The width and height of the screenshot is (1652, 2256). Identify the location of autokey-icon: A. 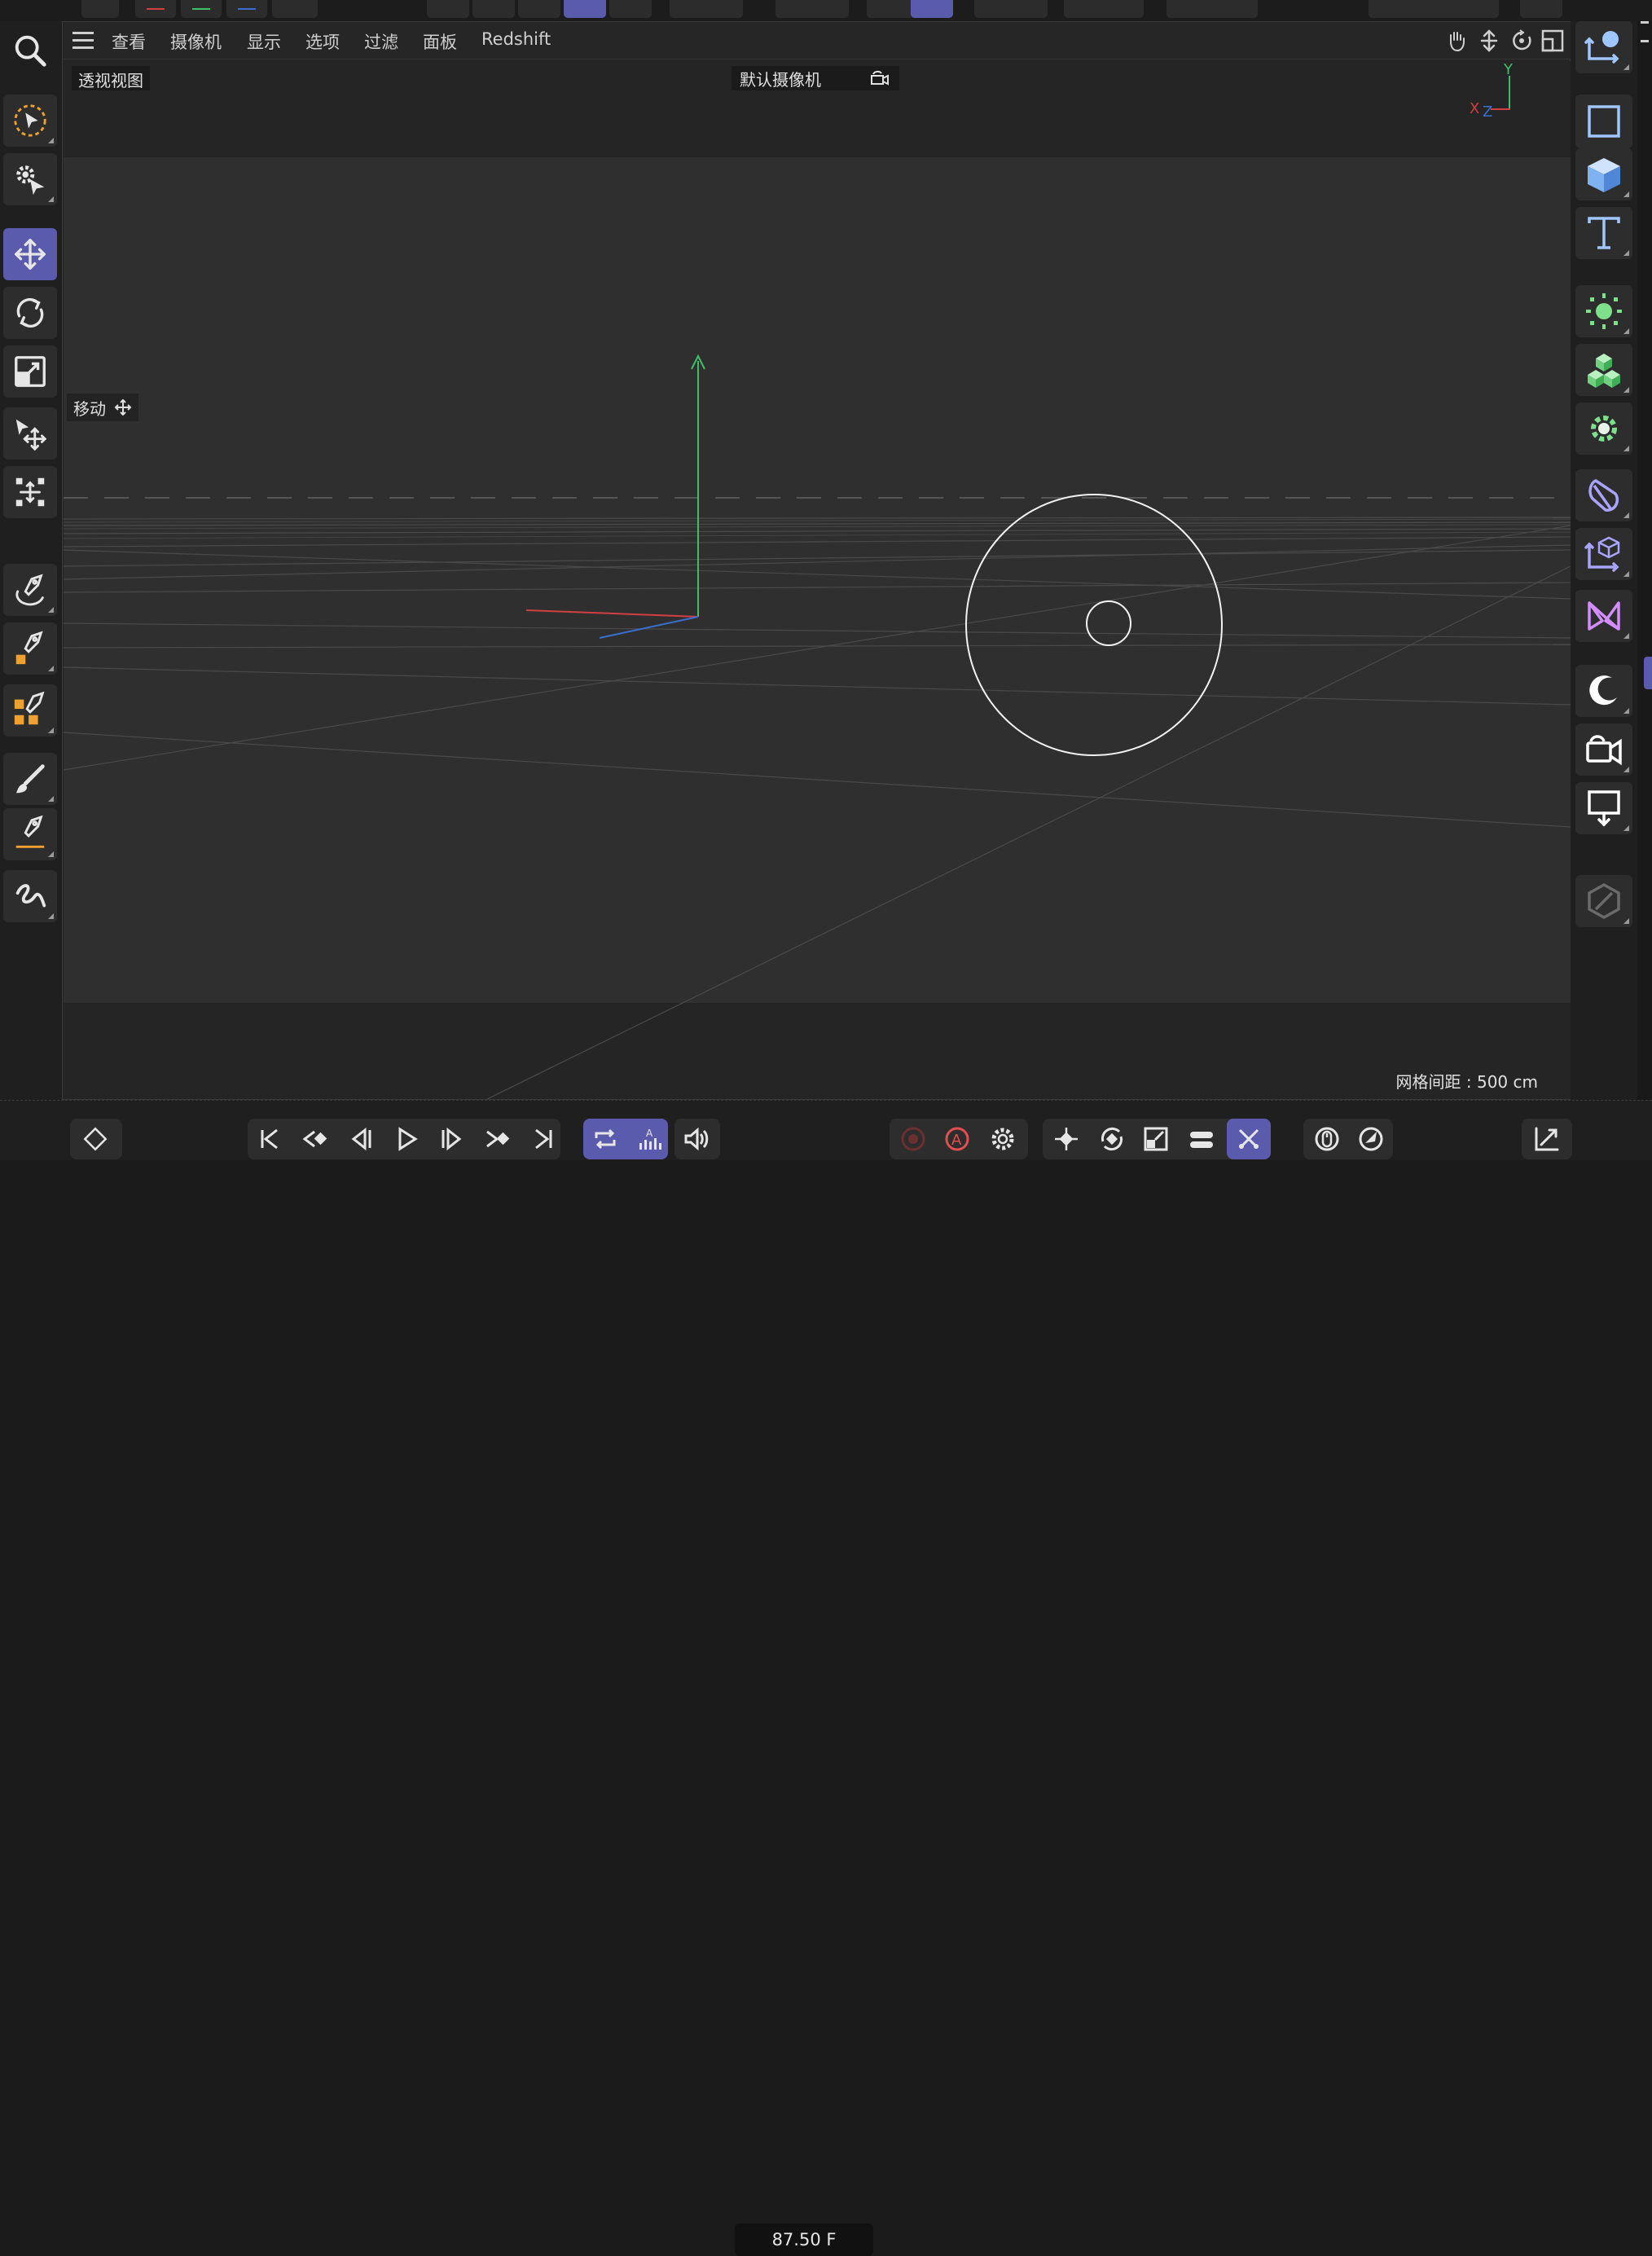
(957, 1139).